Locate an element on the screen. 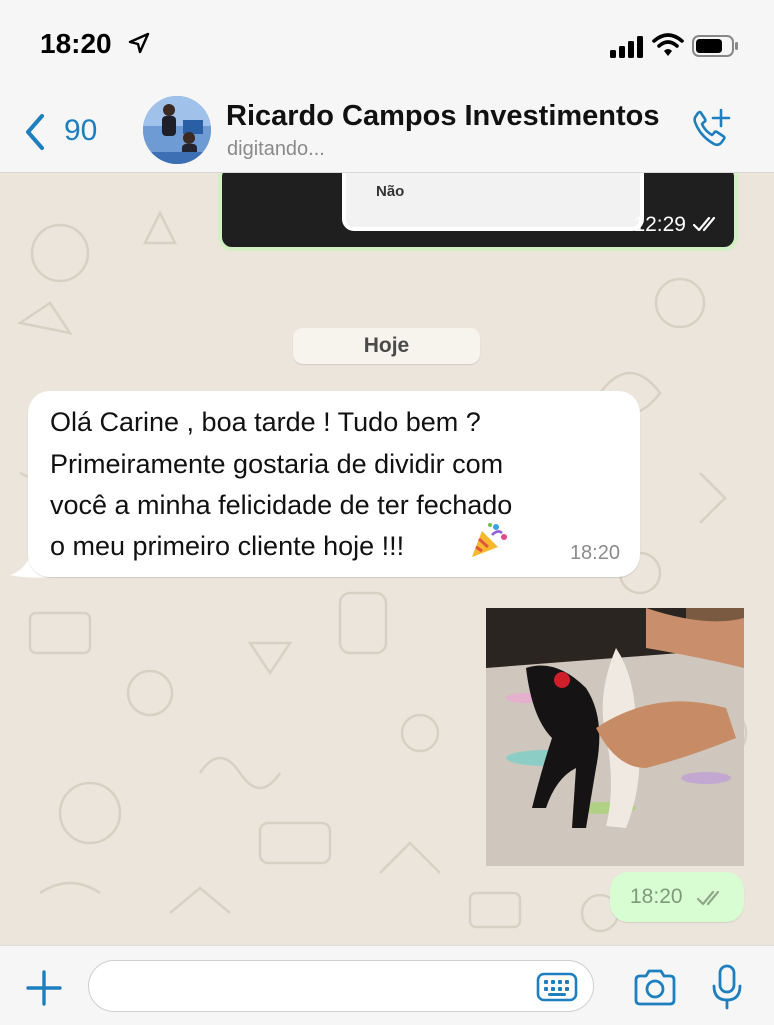  message-line: o meu primeiro cliente hoje !!! is located at coordinates (227, 546).